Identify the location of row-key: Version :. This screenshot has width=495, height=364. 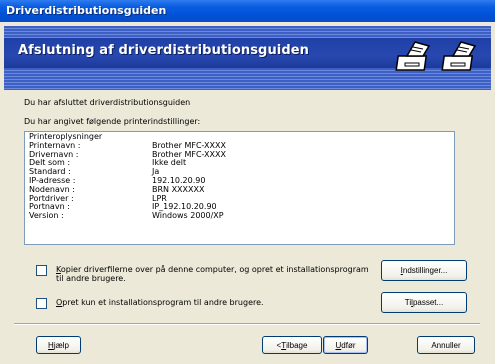
(46, 216).